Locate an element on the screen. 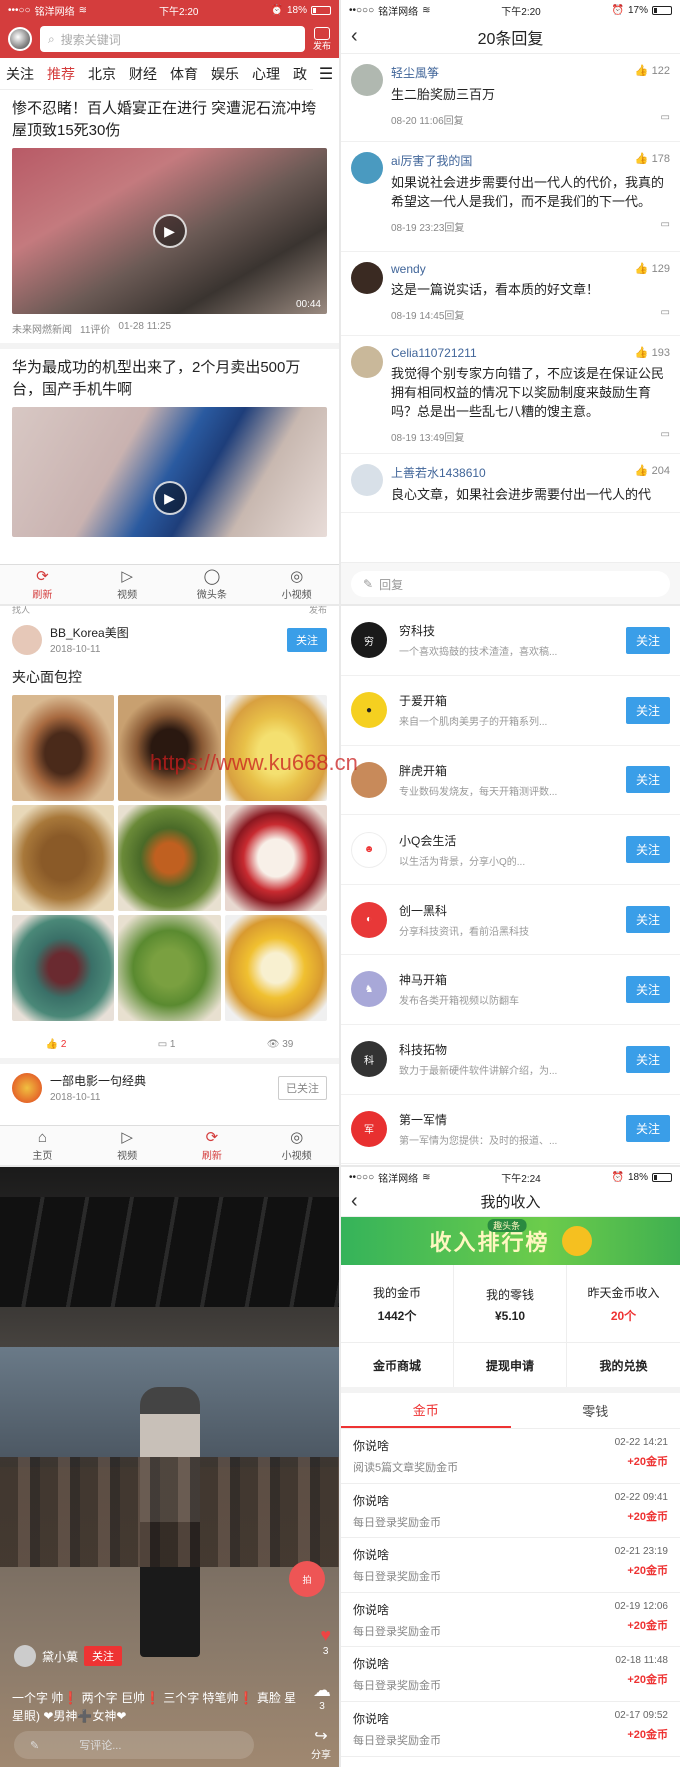 The height and width of the screenshot is (1767, 680). nav-home: ⌂ 主页 is located at coordinates (42, 1145).